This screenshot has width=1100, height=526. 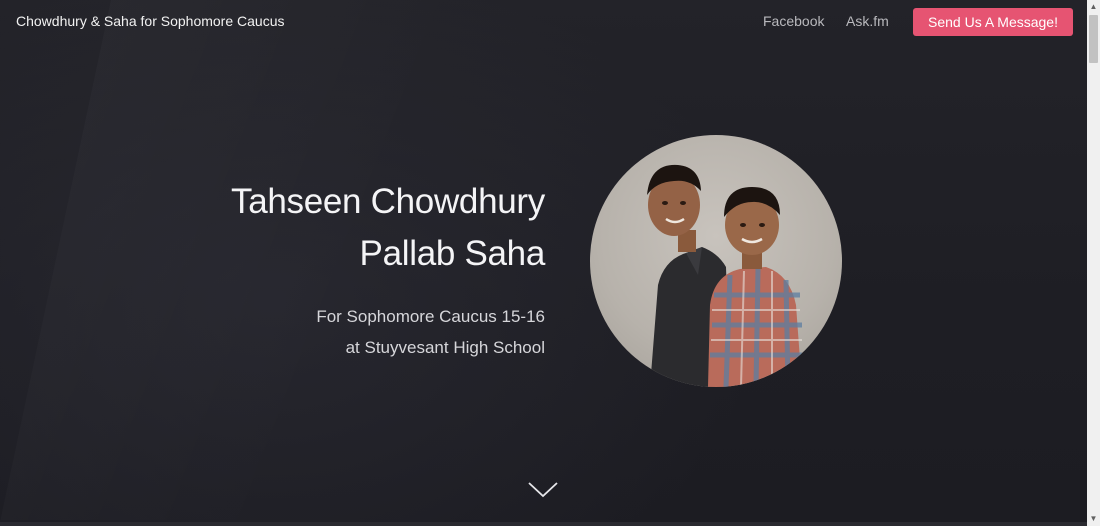 I want to click on triangle-up-icon: ▲, so click(x=1093, y=7).